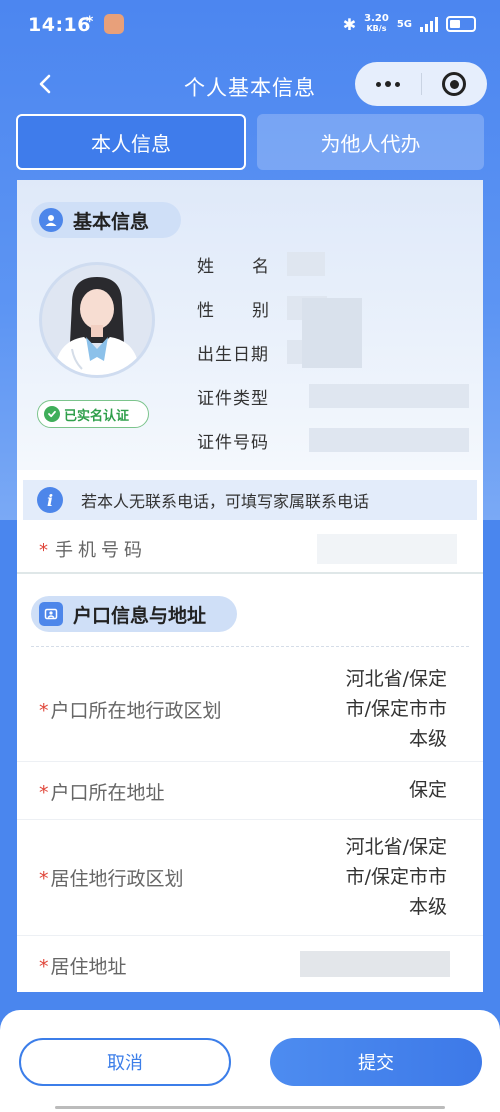 The image size is (500, 1112). I want to click on form-row-residence-address: * 居住地址, so click(250, 964).